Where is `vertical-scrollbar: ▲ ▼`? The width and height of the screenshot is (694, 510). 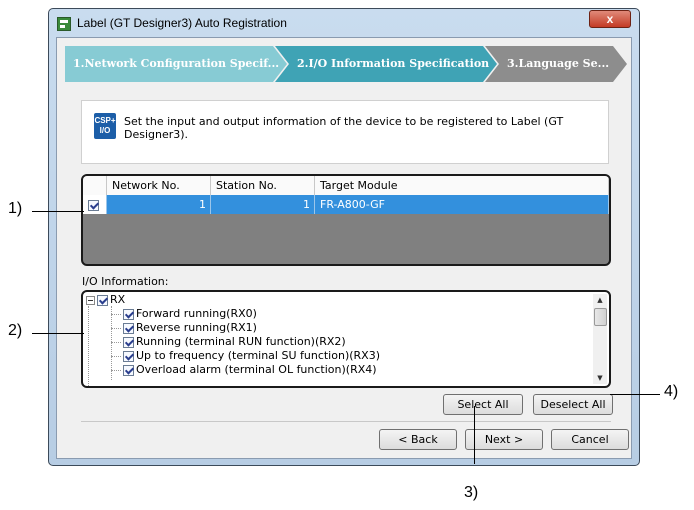 vertical-scrollbar: ▲ ▼ is located at coordinates (600, 339).